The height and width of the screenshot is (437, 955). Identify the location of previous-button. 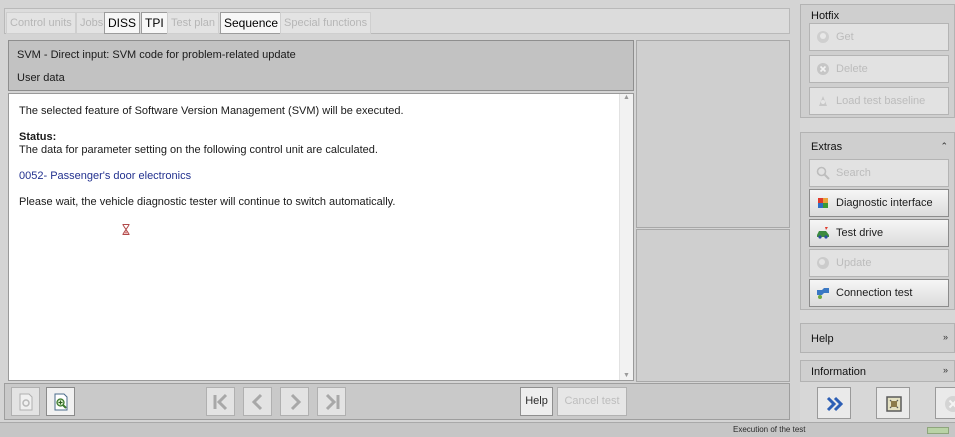
(257, 401).